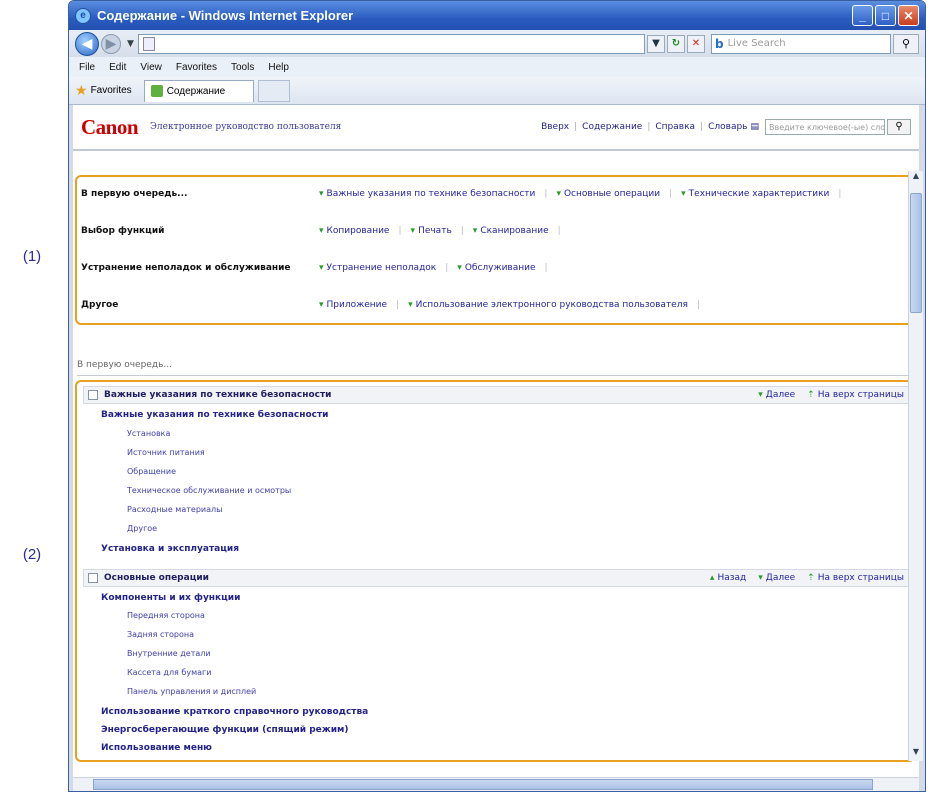  I want to click on menu-category: Устранение неполадок и обслуживание, so click(186, 268).